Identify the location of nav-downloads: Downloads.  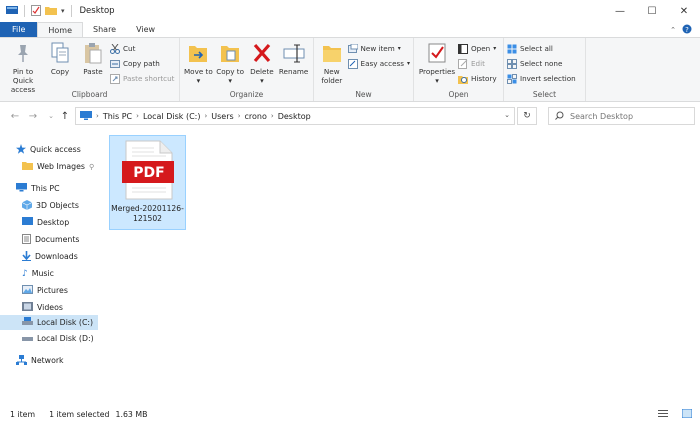
(49, 256).